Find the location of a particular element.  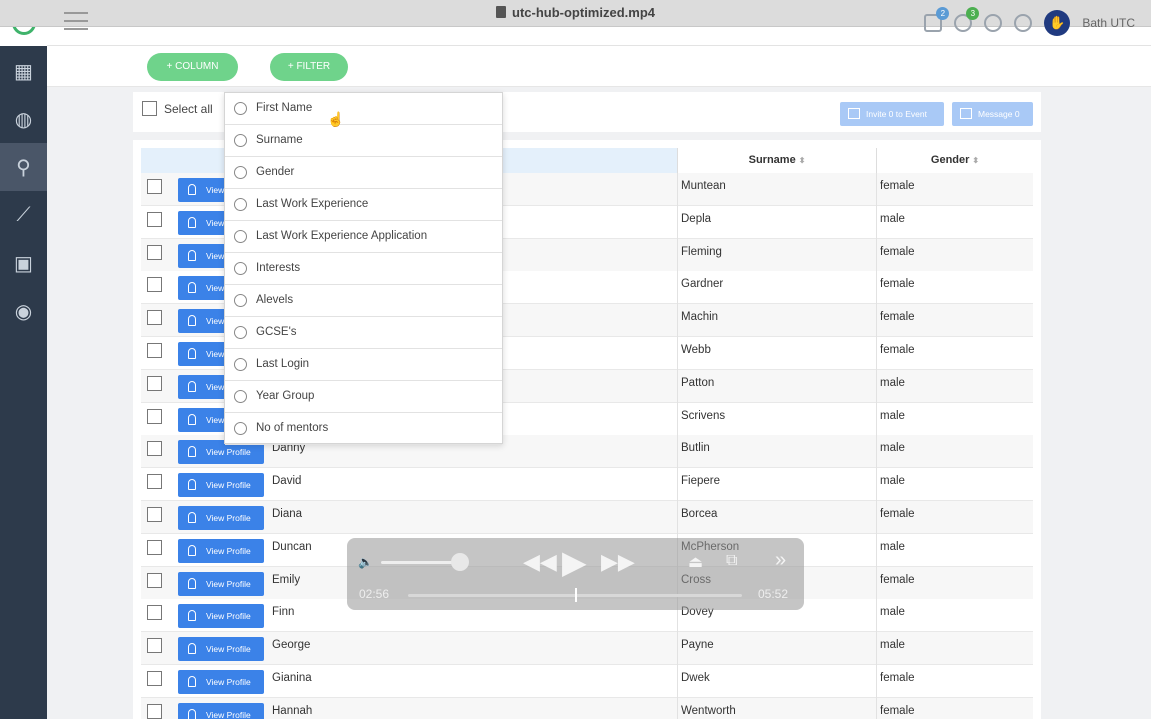

cell-gender: male is located at coordinates (892, 415).